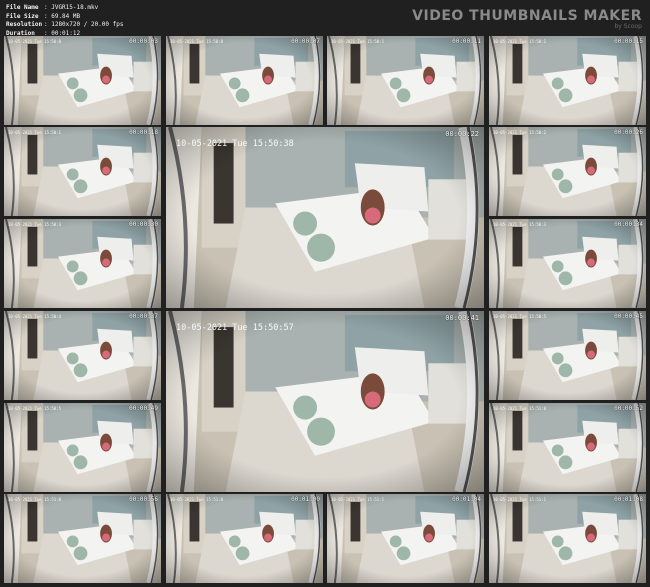  I want to click on thumbnail-time-label: 00:00:15, so click(628, 41).